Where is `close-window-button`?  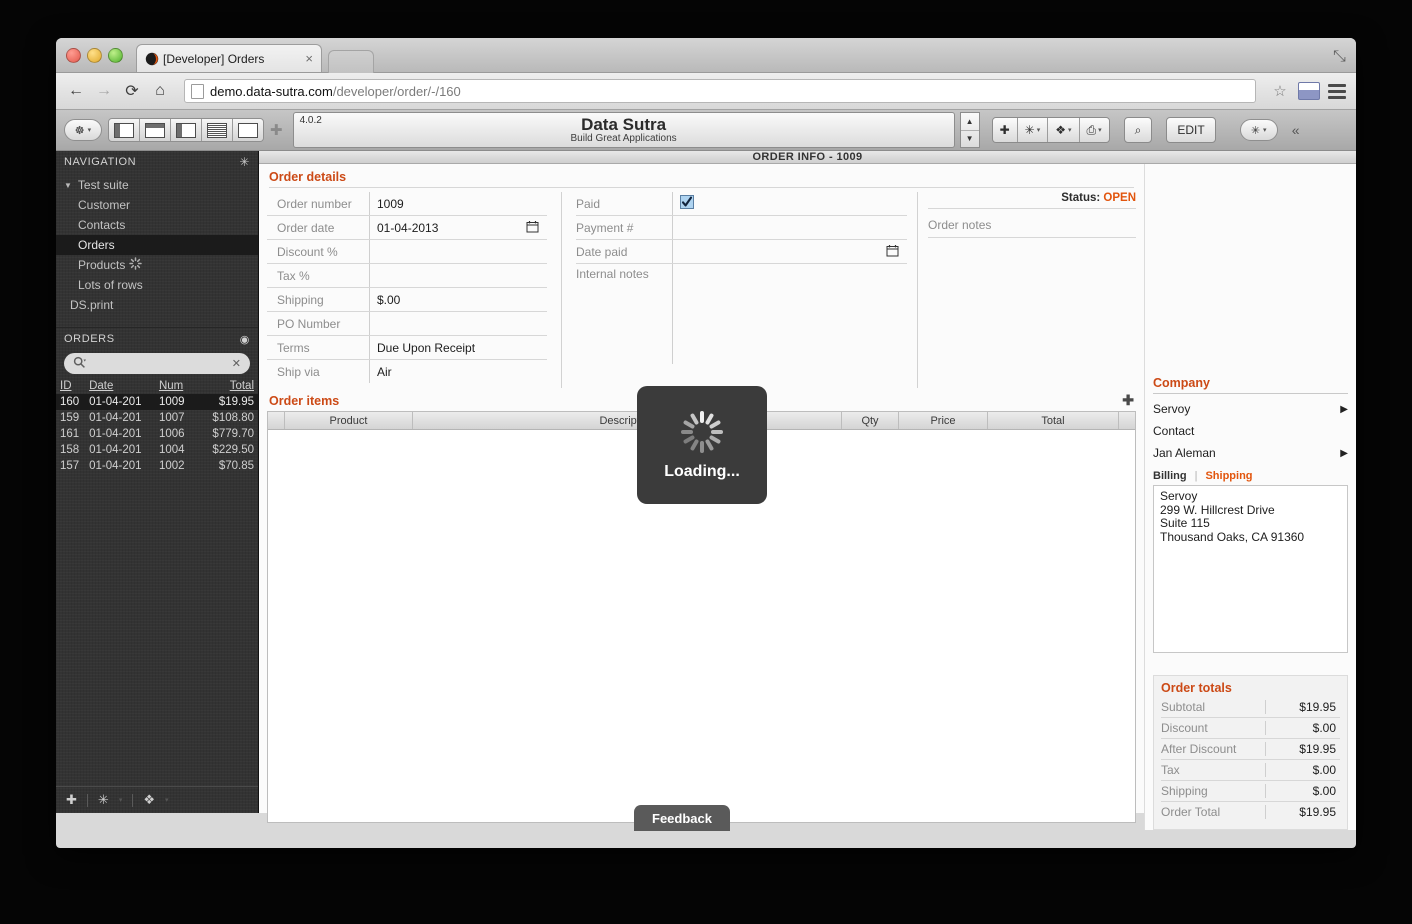 close-window-button is located at coordinates (73, 55).